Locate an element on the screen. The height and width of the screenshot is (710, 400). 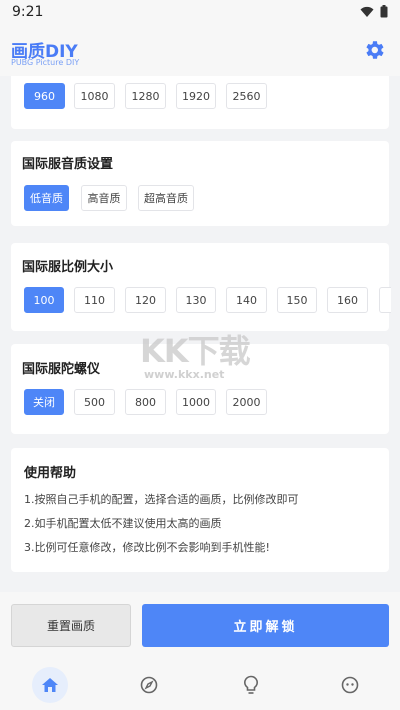
ratio-option-160: 160 is located at coordinates (347, 300).